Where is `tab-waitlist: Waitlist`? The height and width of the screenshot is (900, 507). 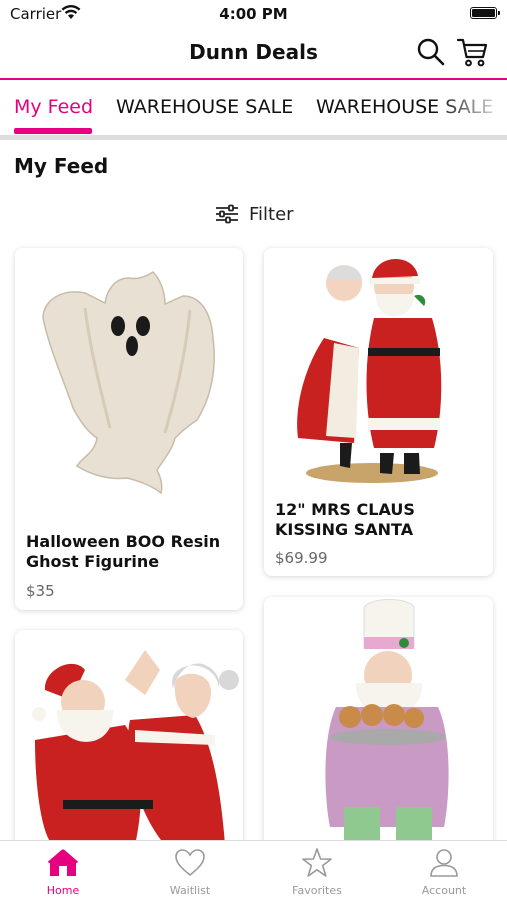
tab-waitlist: Waitlist is located at coordinates (190, 870).